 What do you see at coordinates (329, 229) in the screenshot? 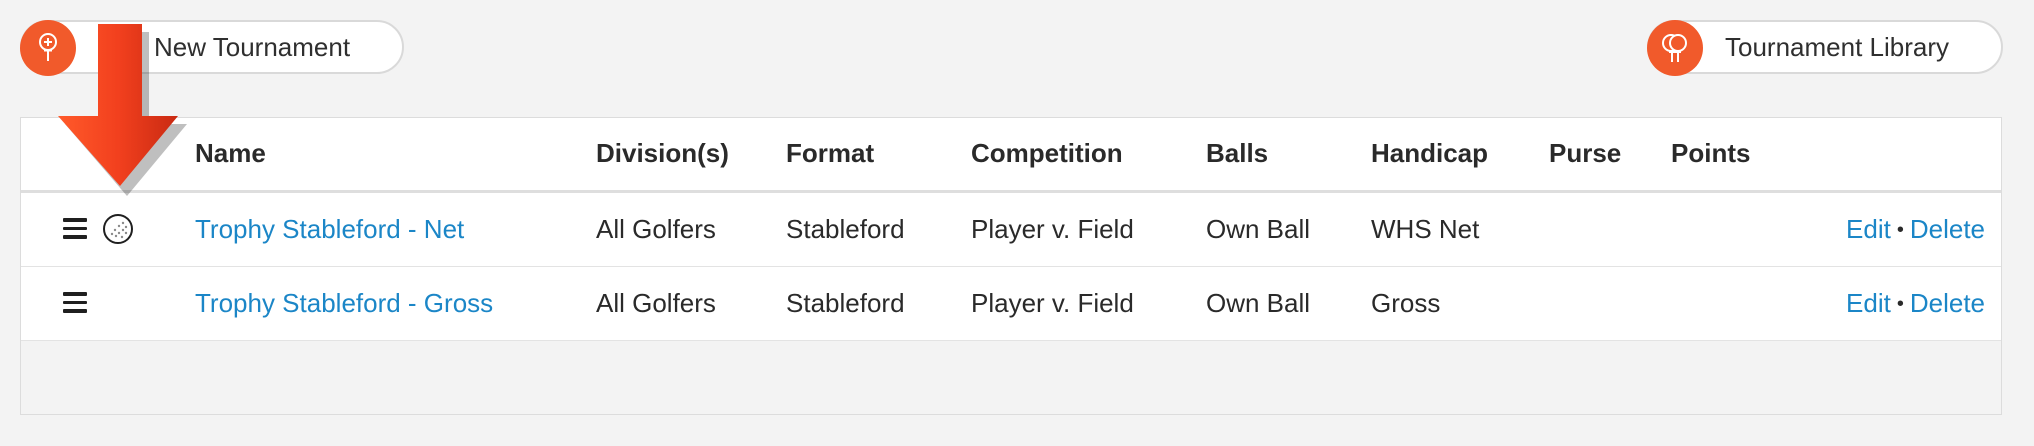
I see `tournament-name-link: Trophy Stableford - Net` at bounding box center [329, 229].